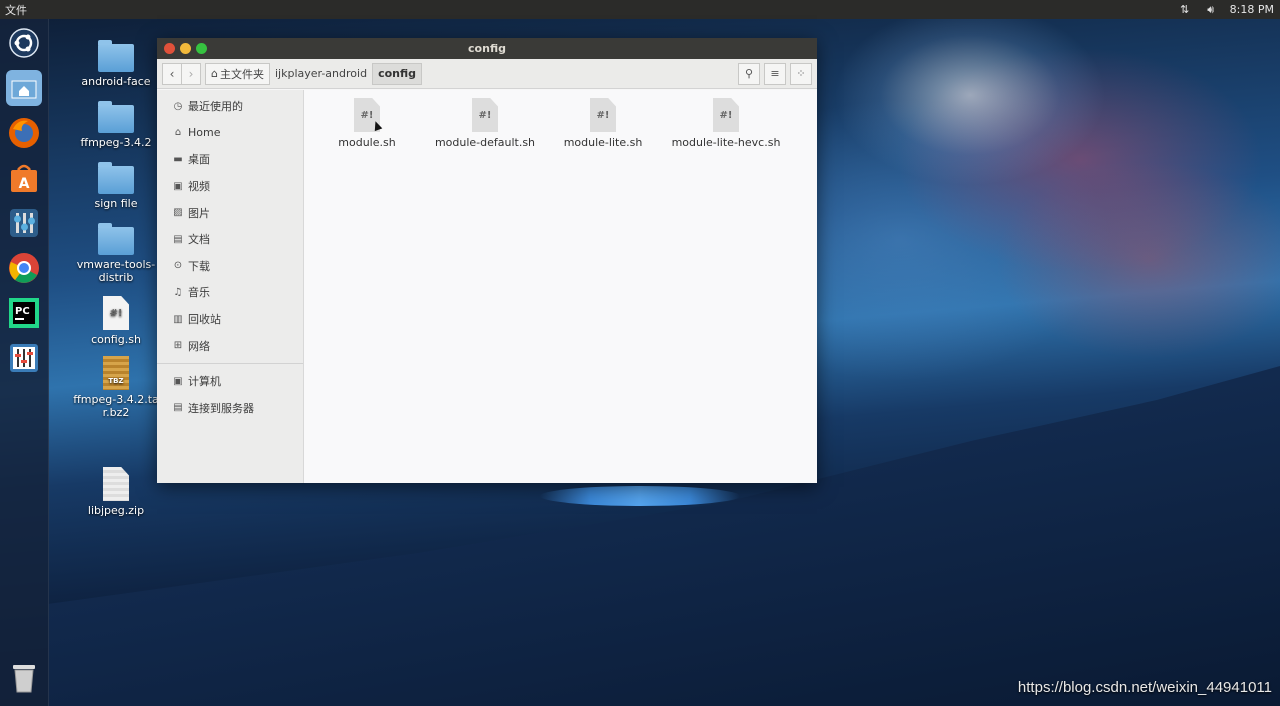 This screenshot has width=1280, height=706. I want to click on file-item-module-lite-sh: #! module-lite.sh, so click(603, 123).